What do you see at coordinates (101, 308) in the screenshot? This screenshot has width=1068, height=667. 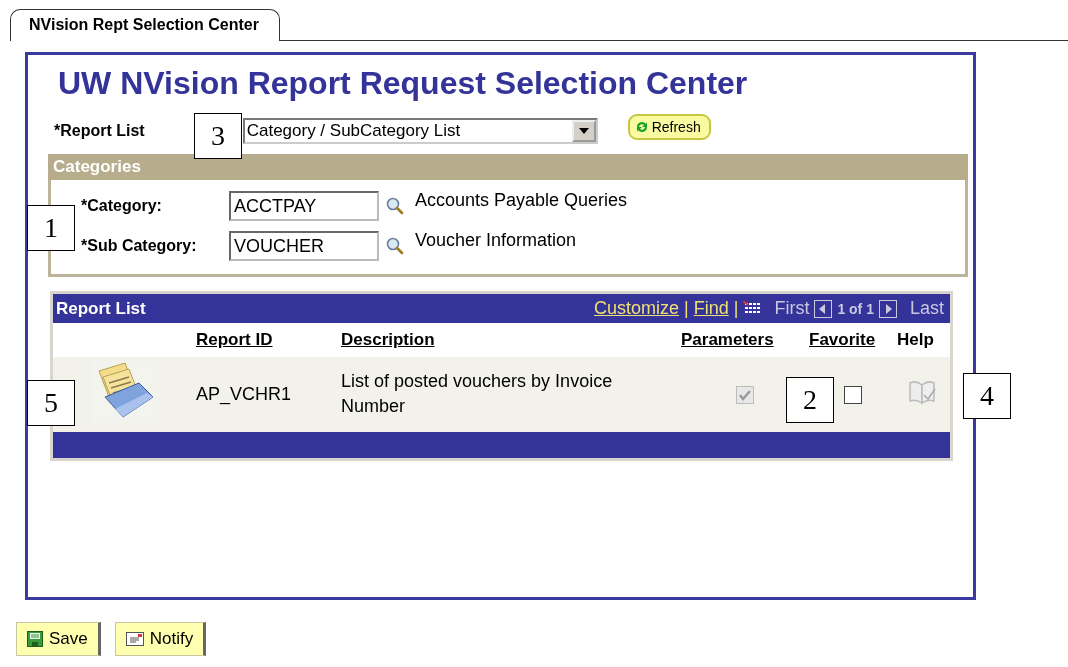 I see `grid-title: Report List` at bounding box center [101, 308].